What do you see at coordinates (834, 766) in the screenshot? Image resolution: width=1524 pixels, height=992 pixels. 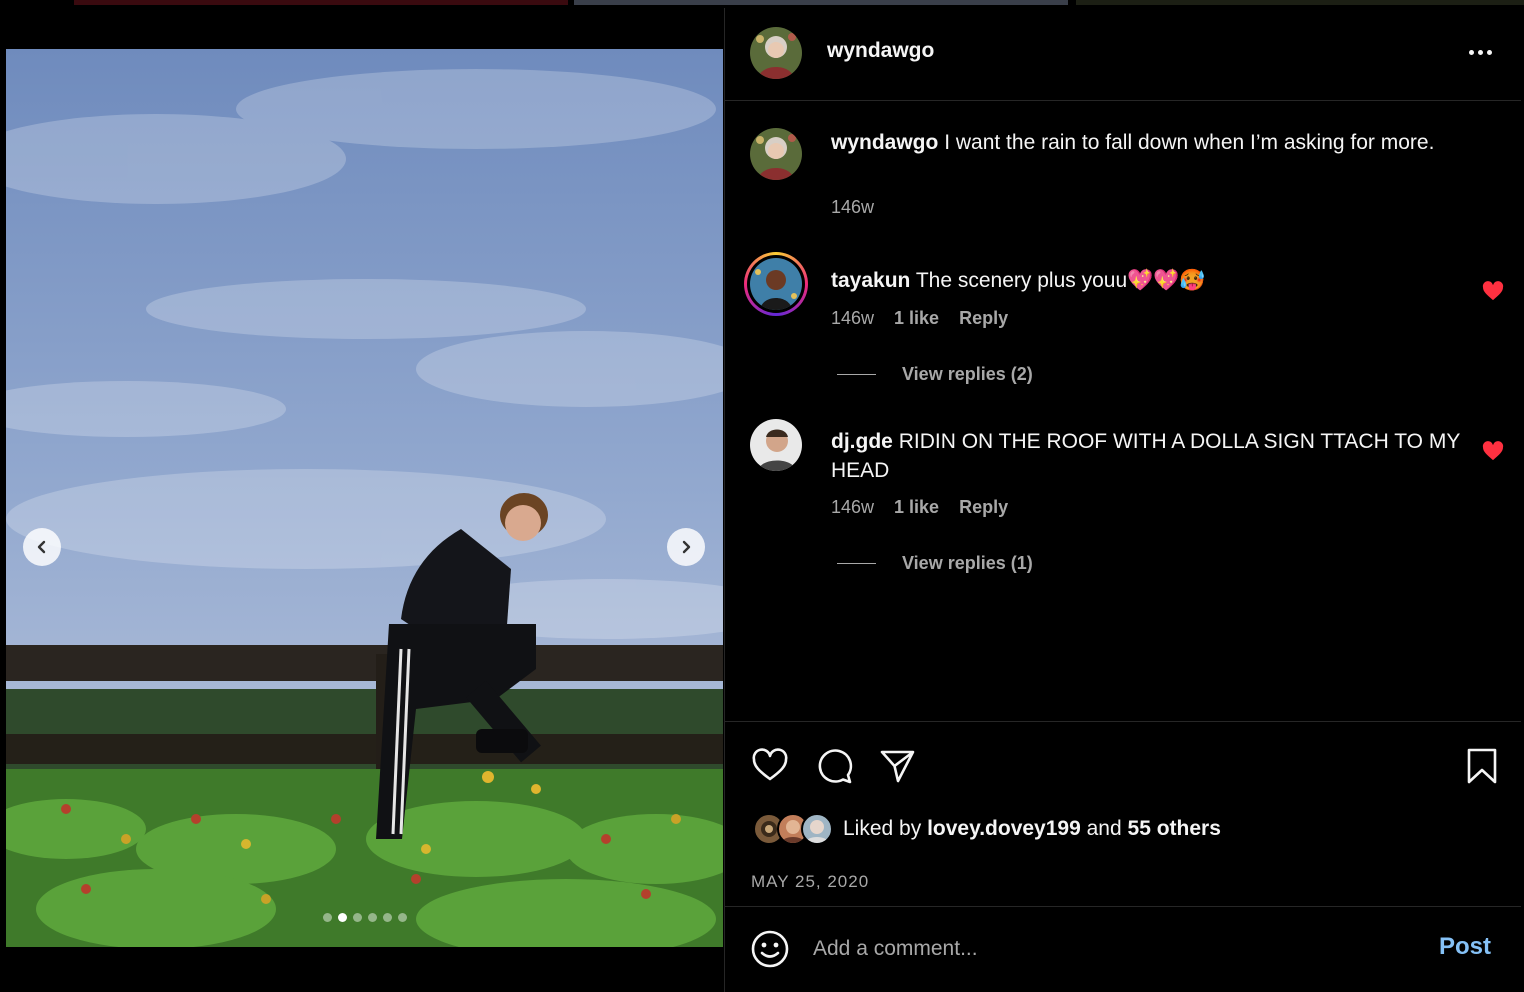 I see `comment-icon` at bounding box center [834, 766].